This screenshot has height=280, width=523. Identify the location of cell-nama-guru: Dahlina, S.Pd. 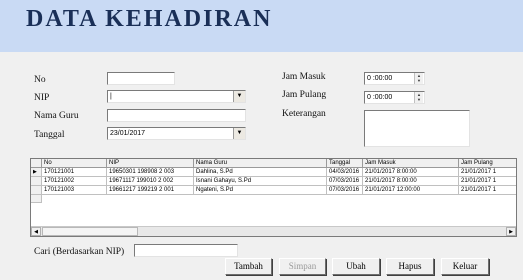
(260, 172).